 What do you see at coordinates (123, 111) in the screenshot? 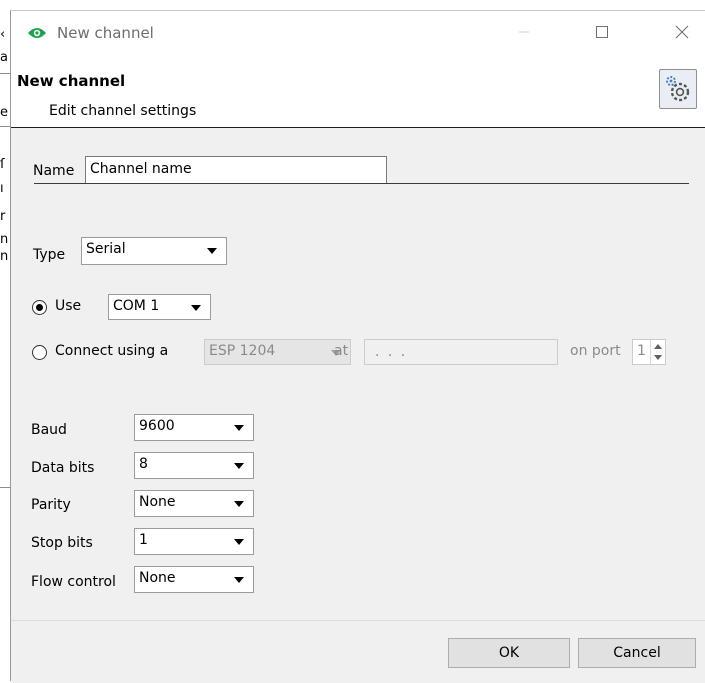
I see `header-subtitle: Edit channel settings` at bounding box center [123, 111].